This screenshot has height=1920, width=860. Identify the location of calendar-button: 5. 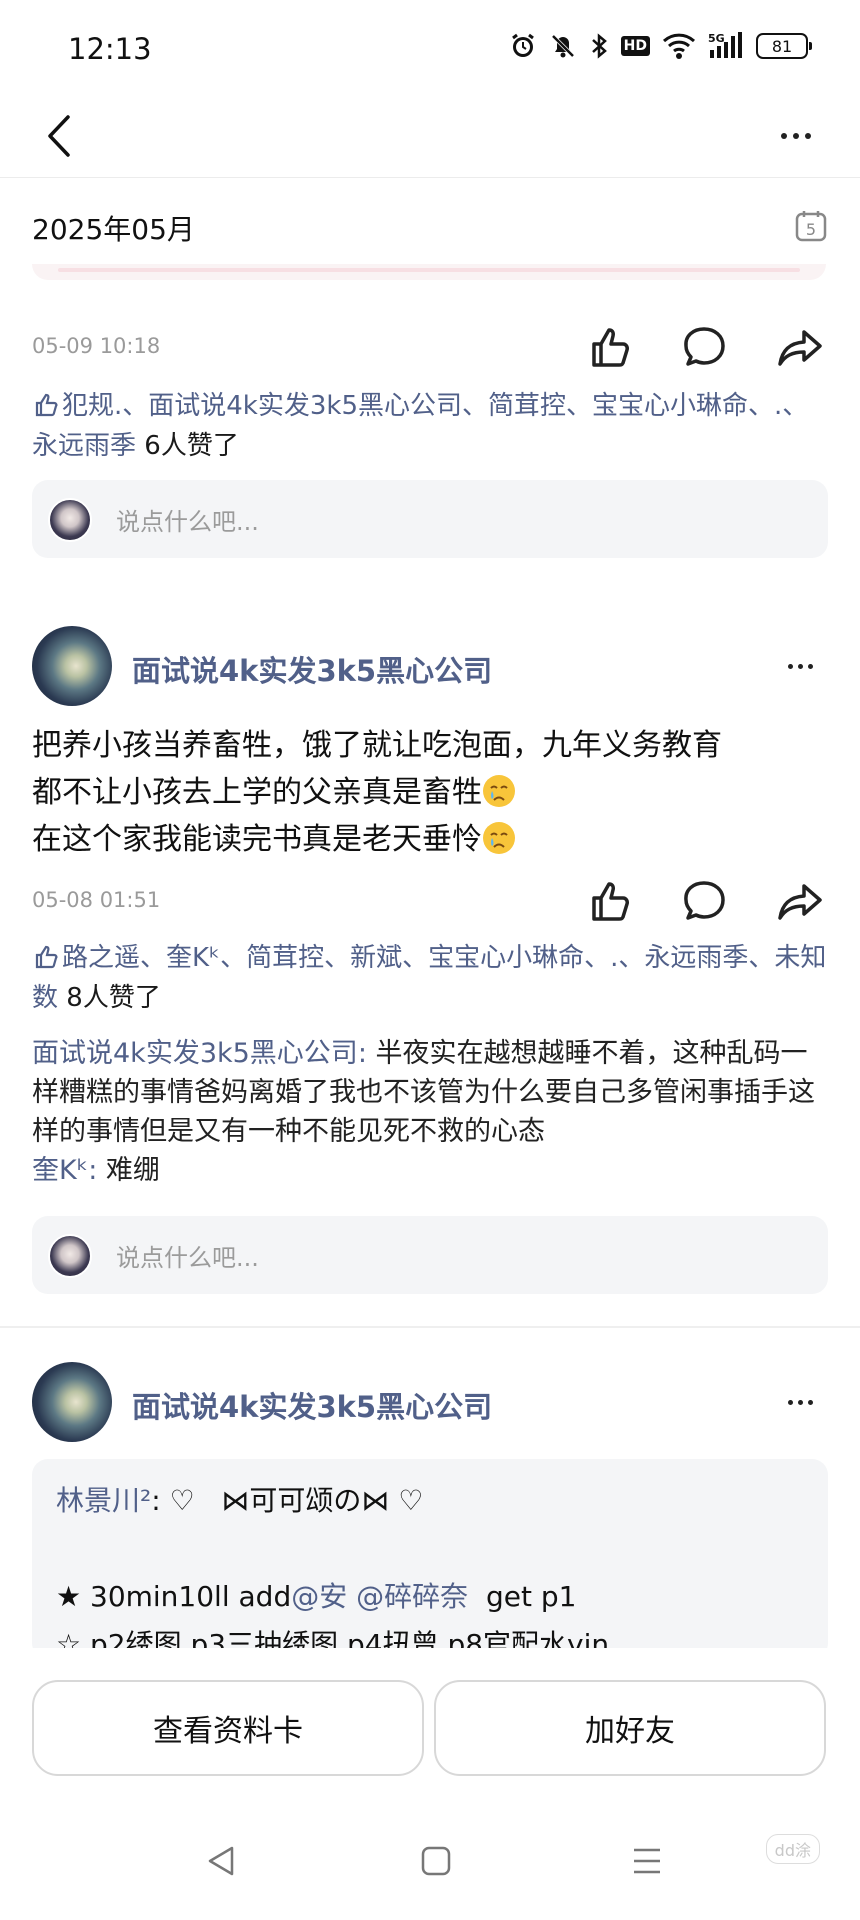
(811, 228).